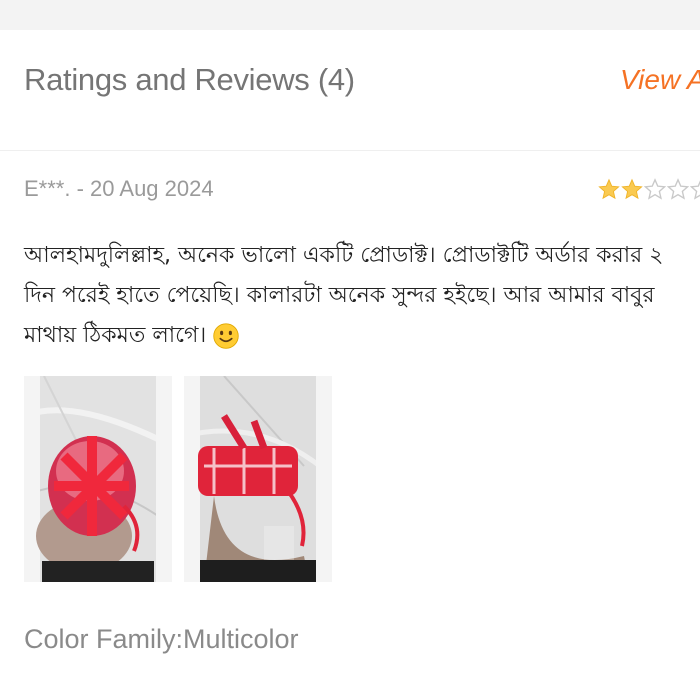  I want to click on view-all-link: View All, so click(660, 80).